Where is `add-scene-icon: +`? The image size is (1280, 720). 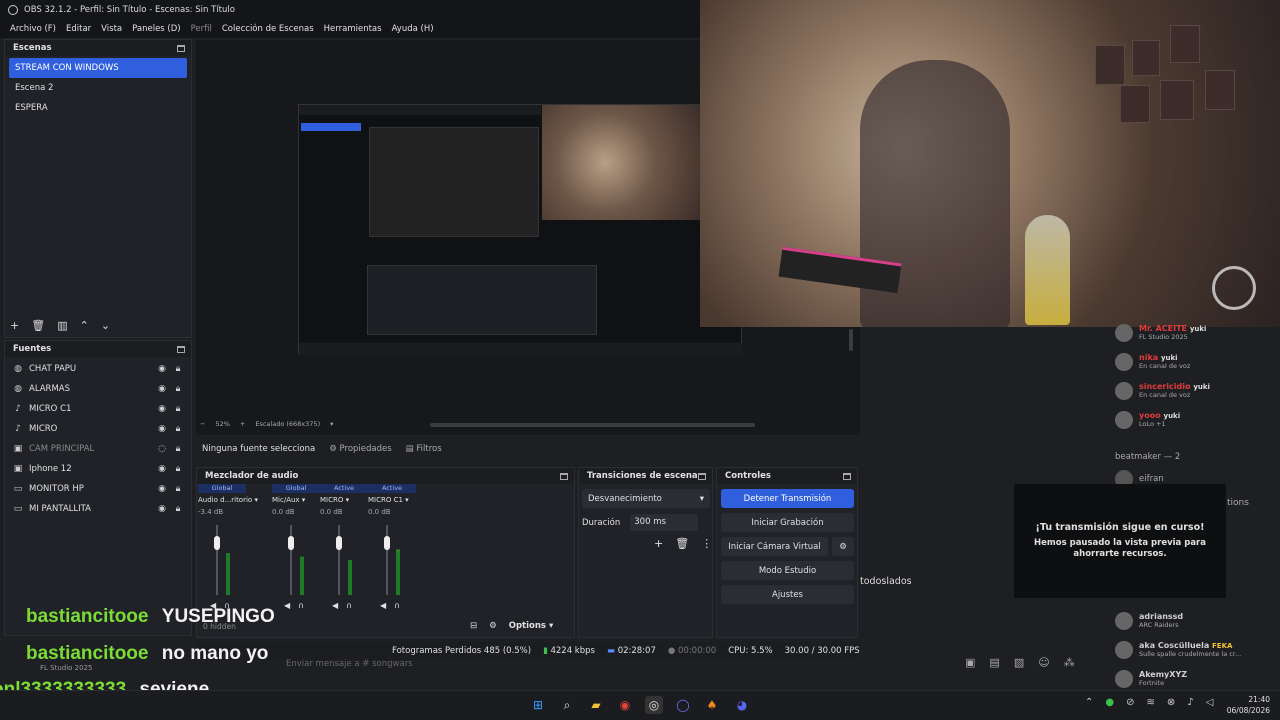 add-scene-icon: + is located at coordinates (14, 325).